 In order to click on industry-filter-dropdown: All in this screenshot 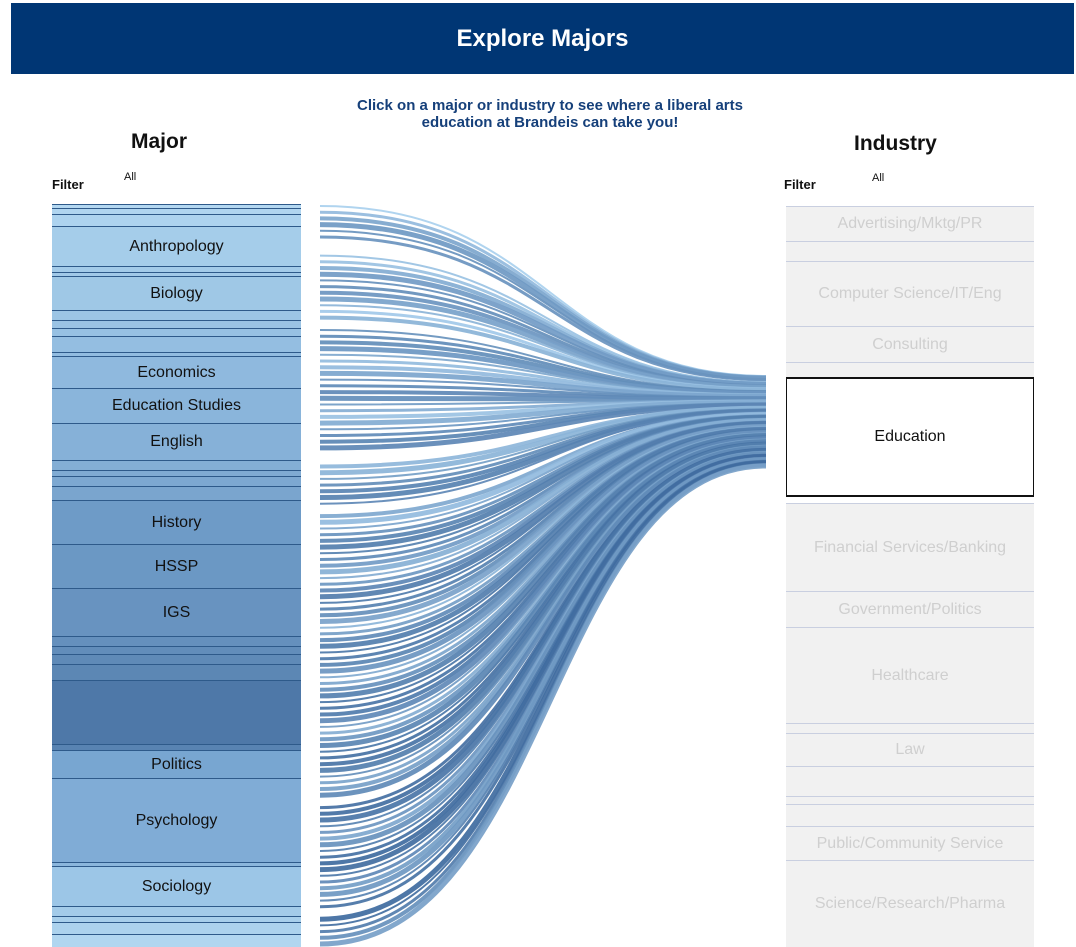, I will do `click(878, 178)`.